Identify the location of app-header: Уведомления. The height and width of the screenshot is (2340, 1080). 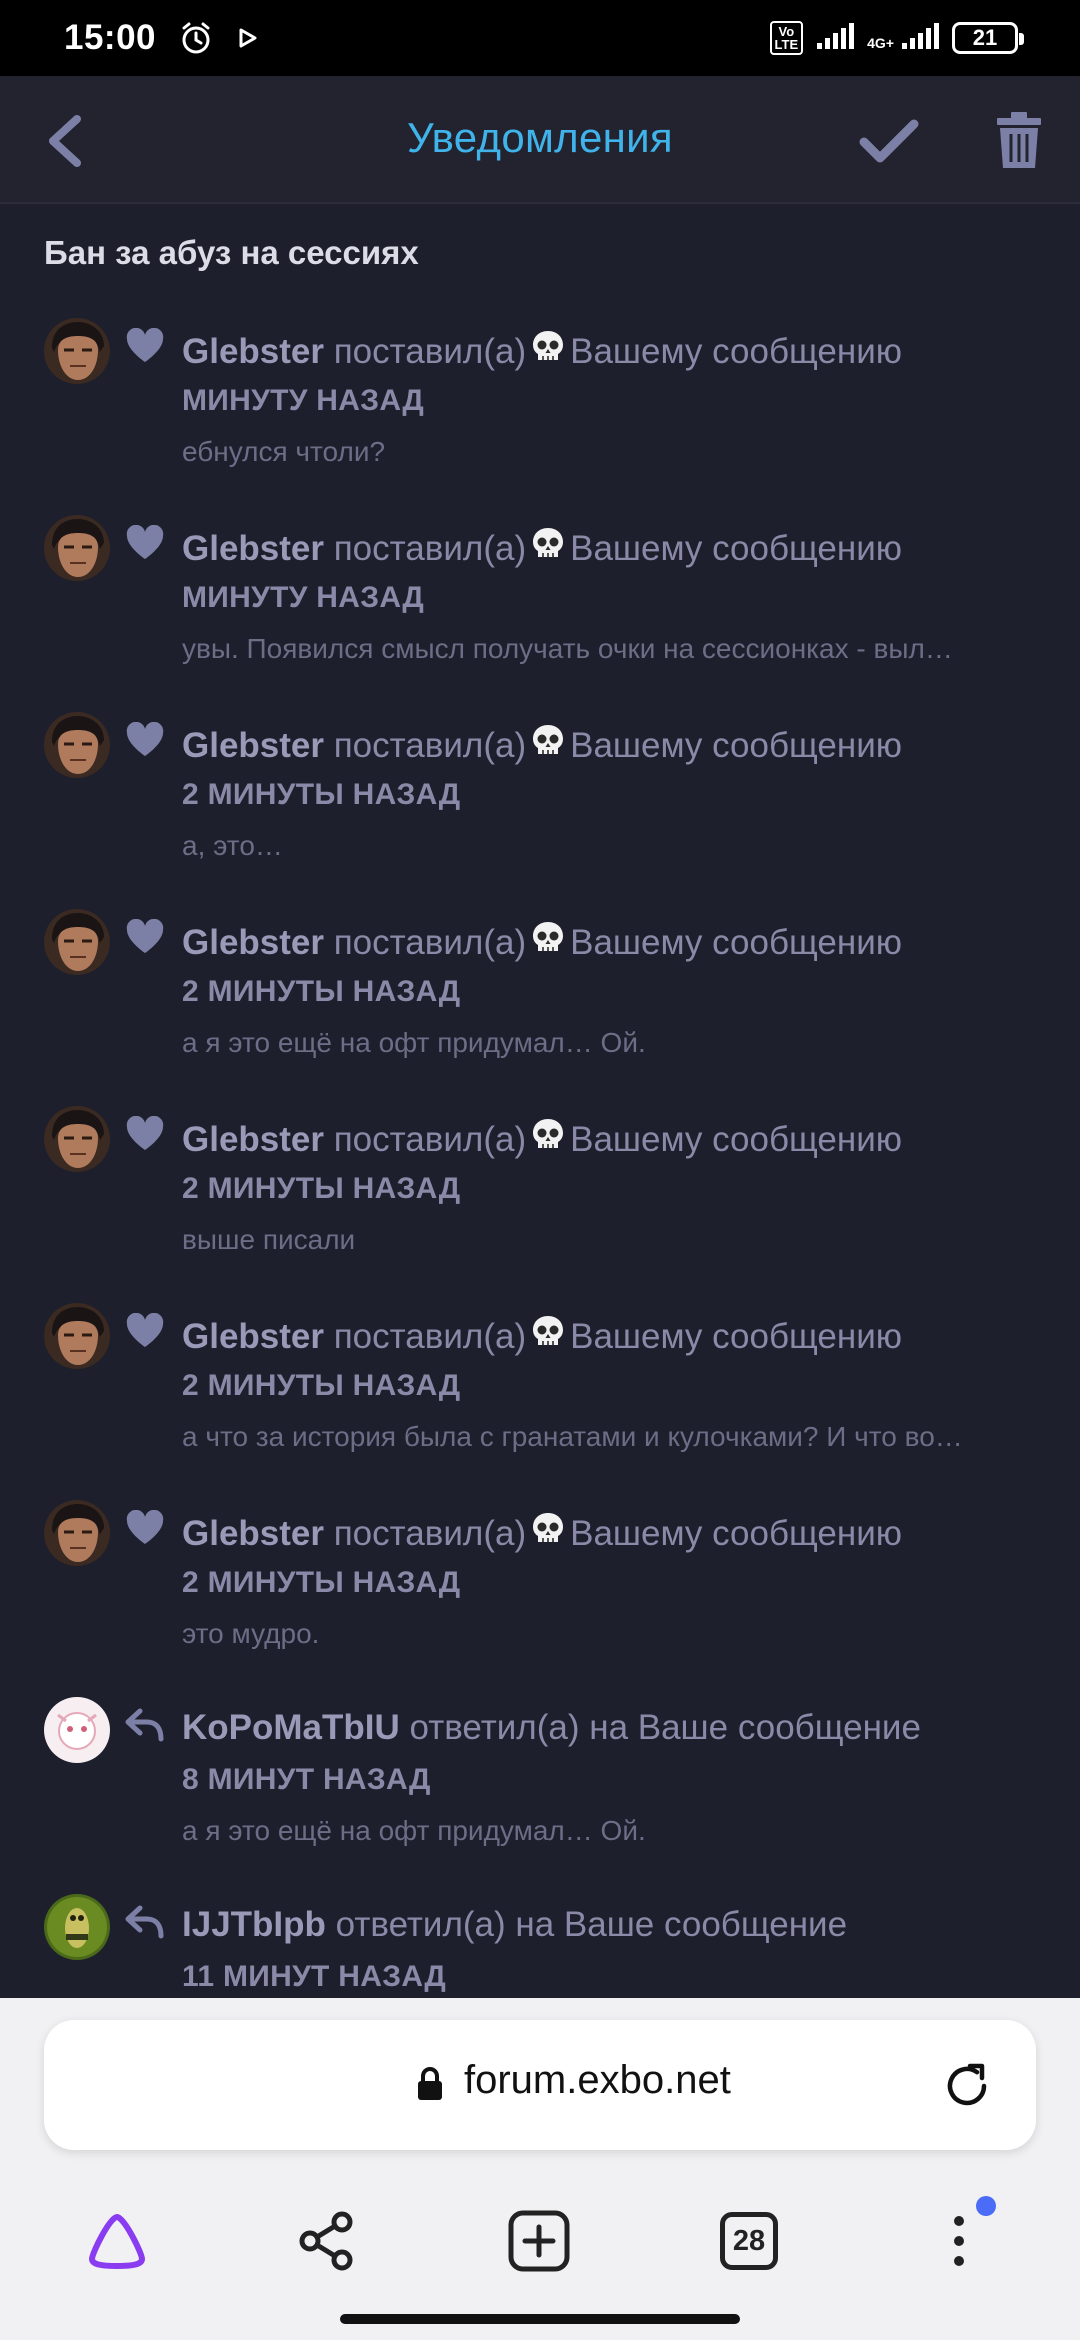
(540, 140).